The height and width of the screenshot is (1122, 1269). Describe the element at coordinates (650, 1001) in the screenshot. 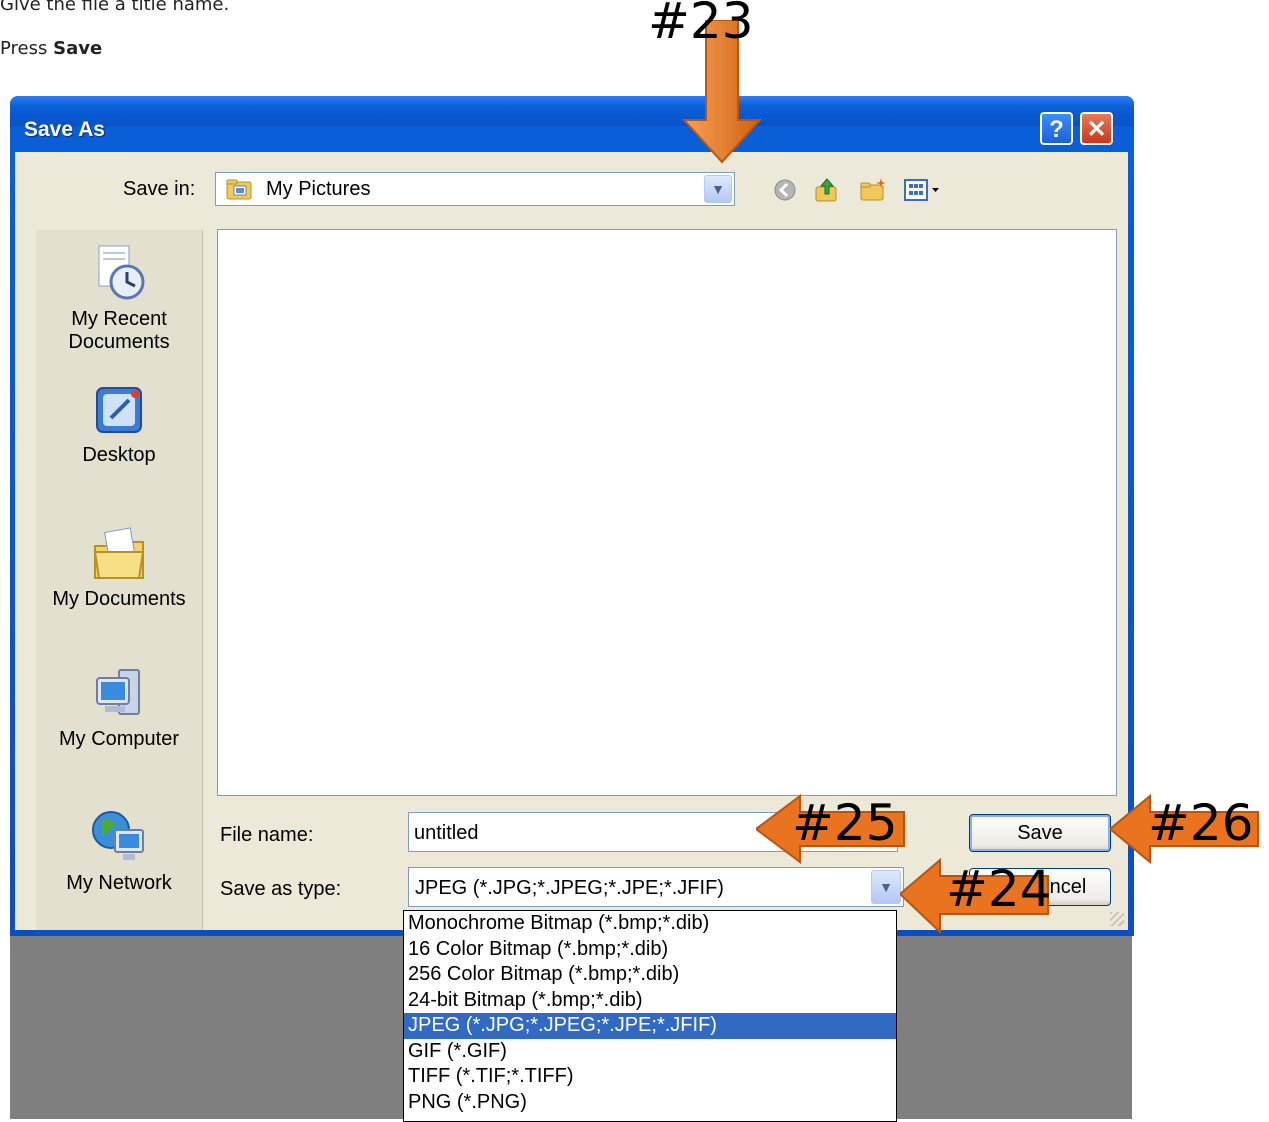

I see `type-option: 24-bit Bitmap (*.bmp;*.dib)` at that location.